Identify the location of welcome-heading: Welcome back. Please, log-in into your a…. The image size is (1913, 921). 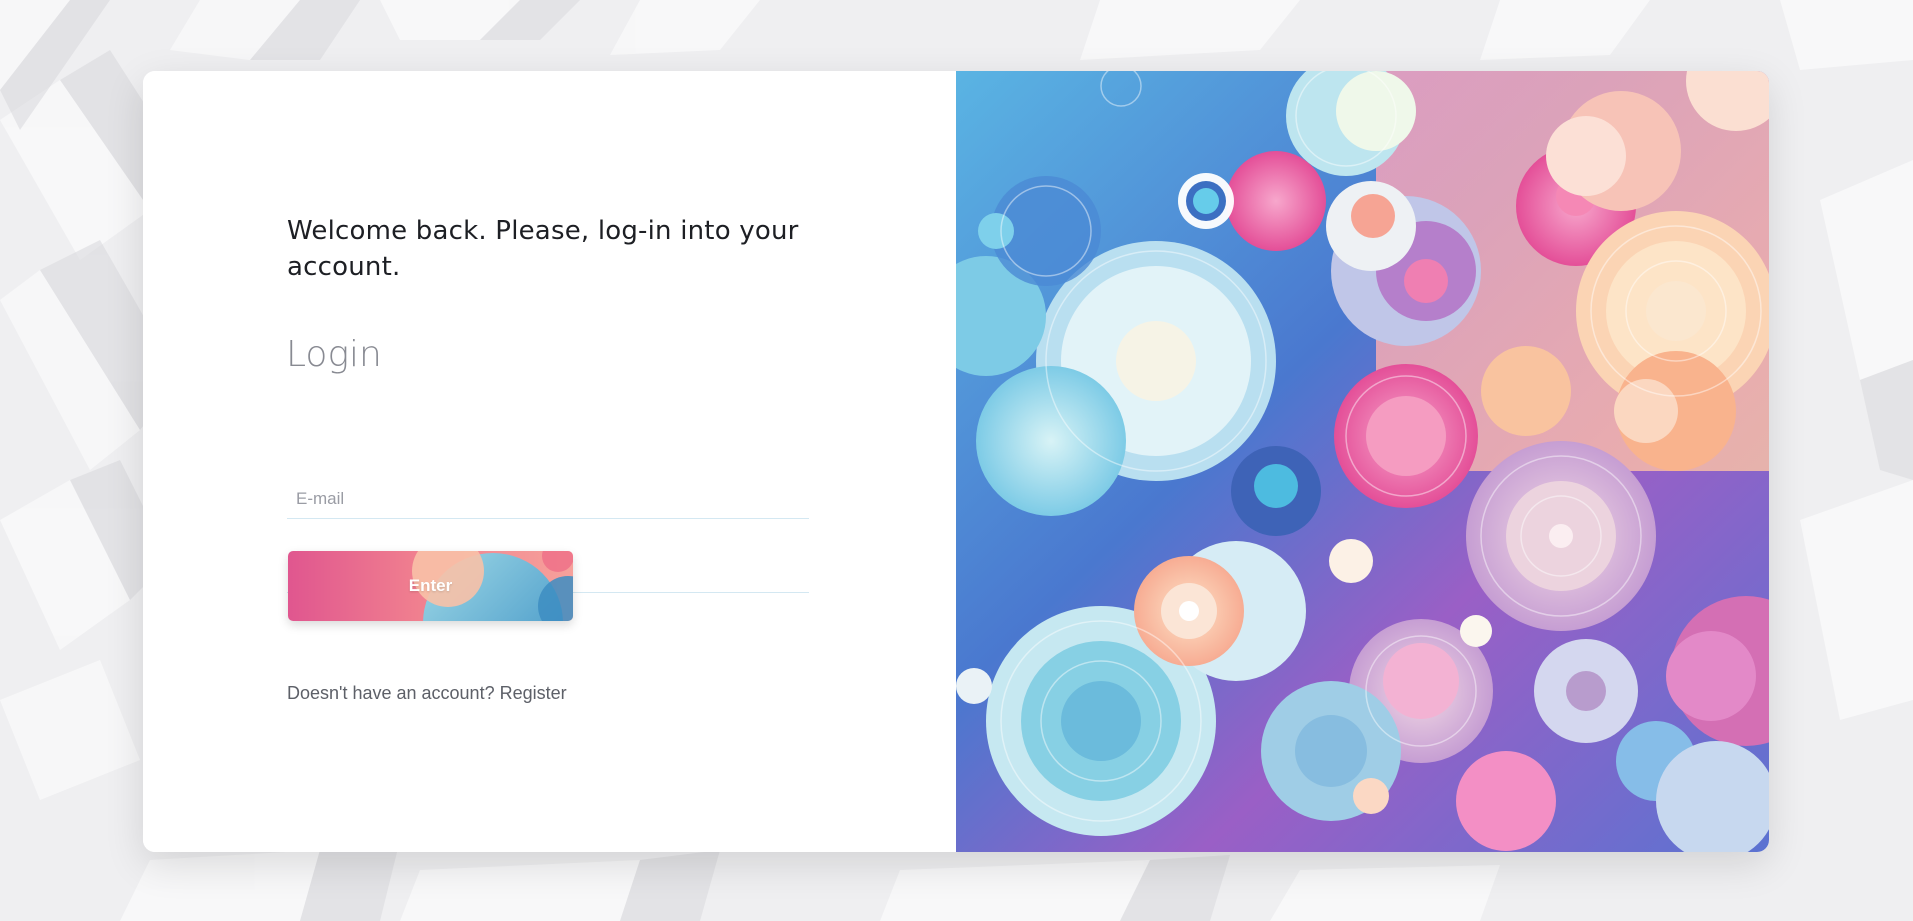
(543, 249).